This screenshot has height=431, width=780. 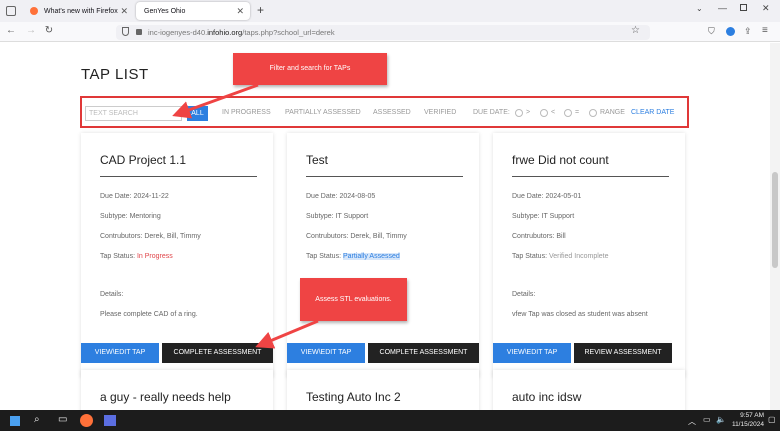 I want to click on url-suffix: /taps.php?school_url=derek, so click(x=288, y=32).